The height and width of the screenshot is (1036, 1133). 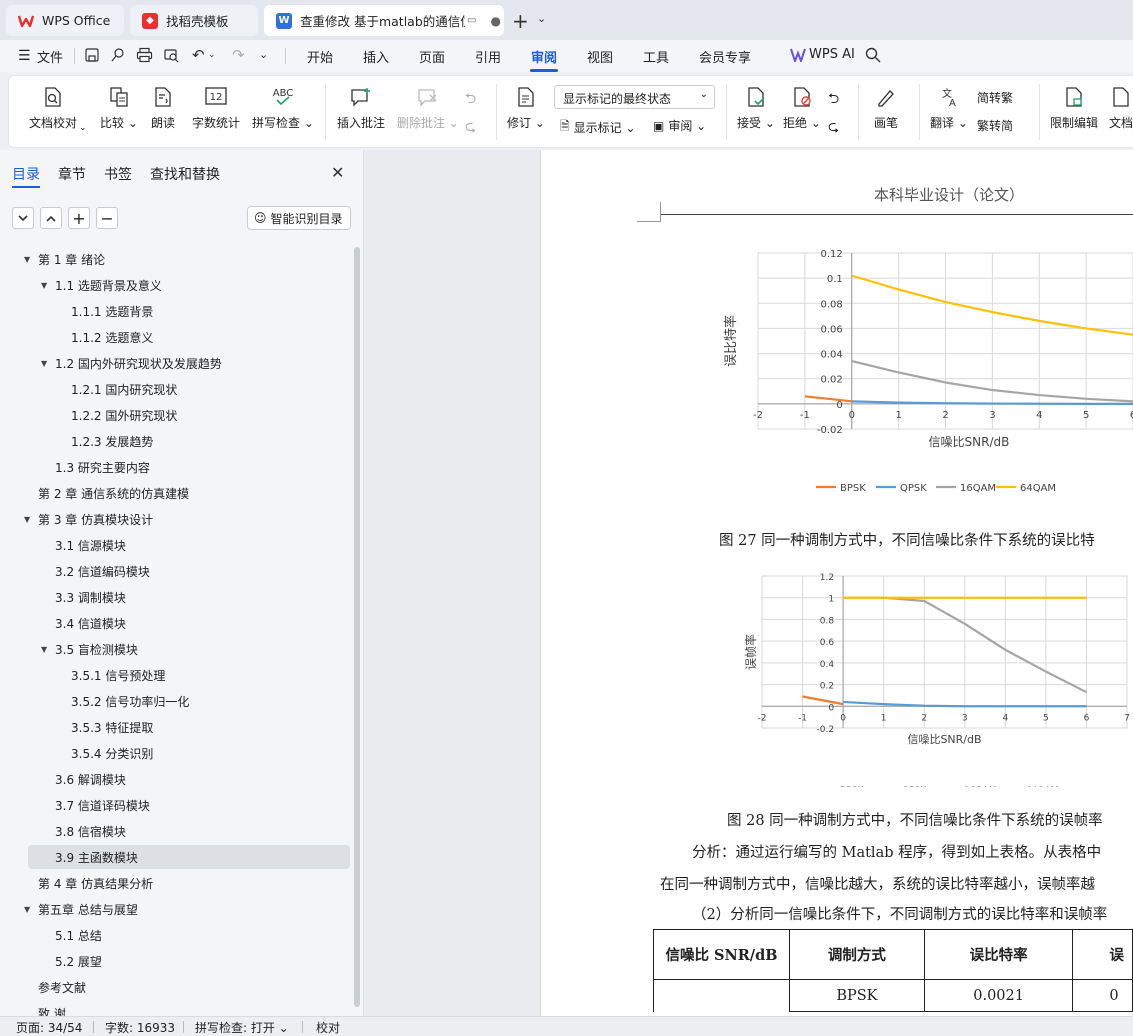 What do you see at coordinates (679, 125) in the screenshot?
I see `review-pane-button: ▣ 审阅 ⌄` at bounding box center [679, 125].